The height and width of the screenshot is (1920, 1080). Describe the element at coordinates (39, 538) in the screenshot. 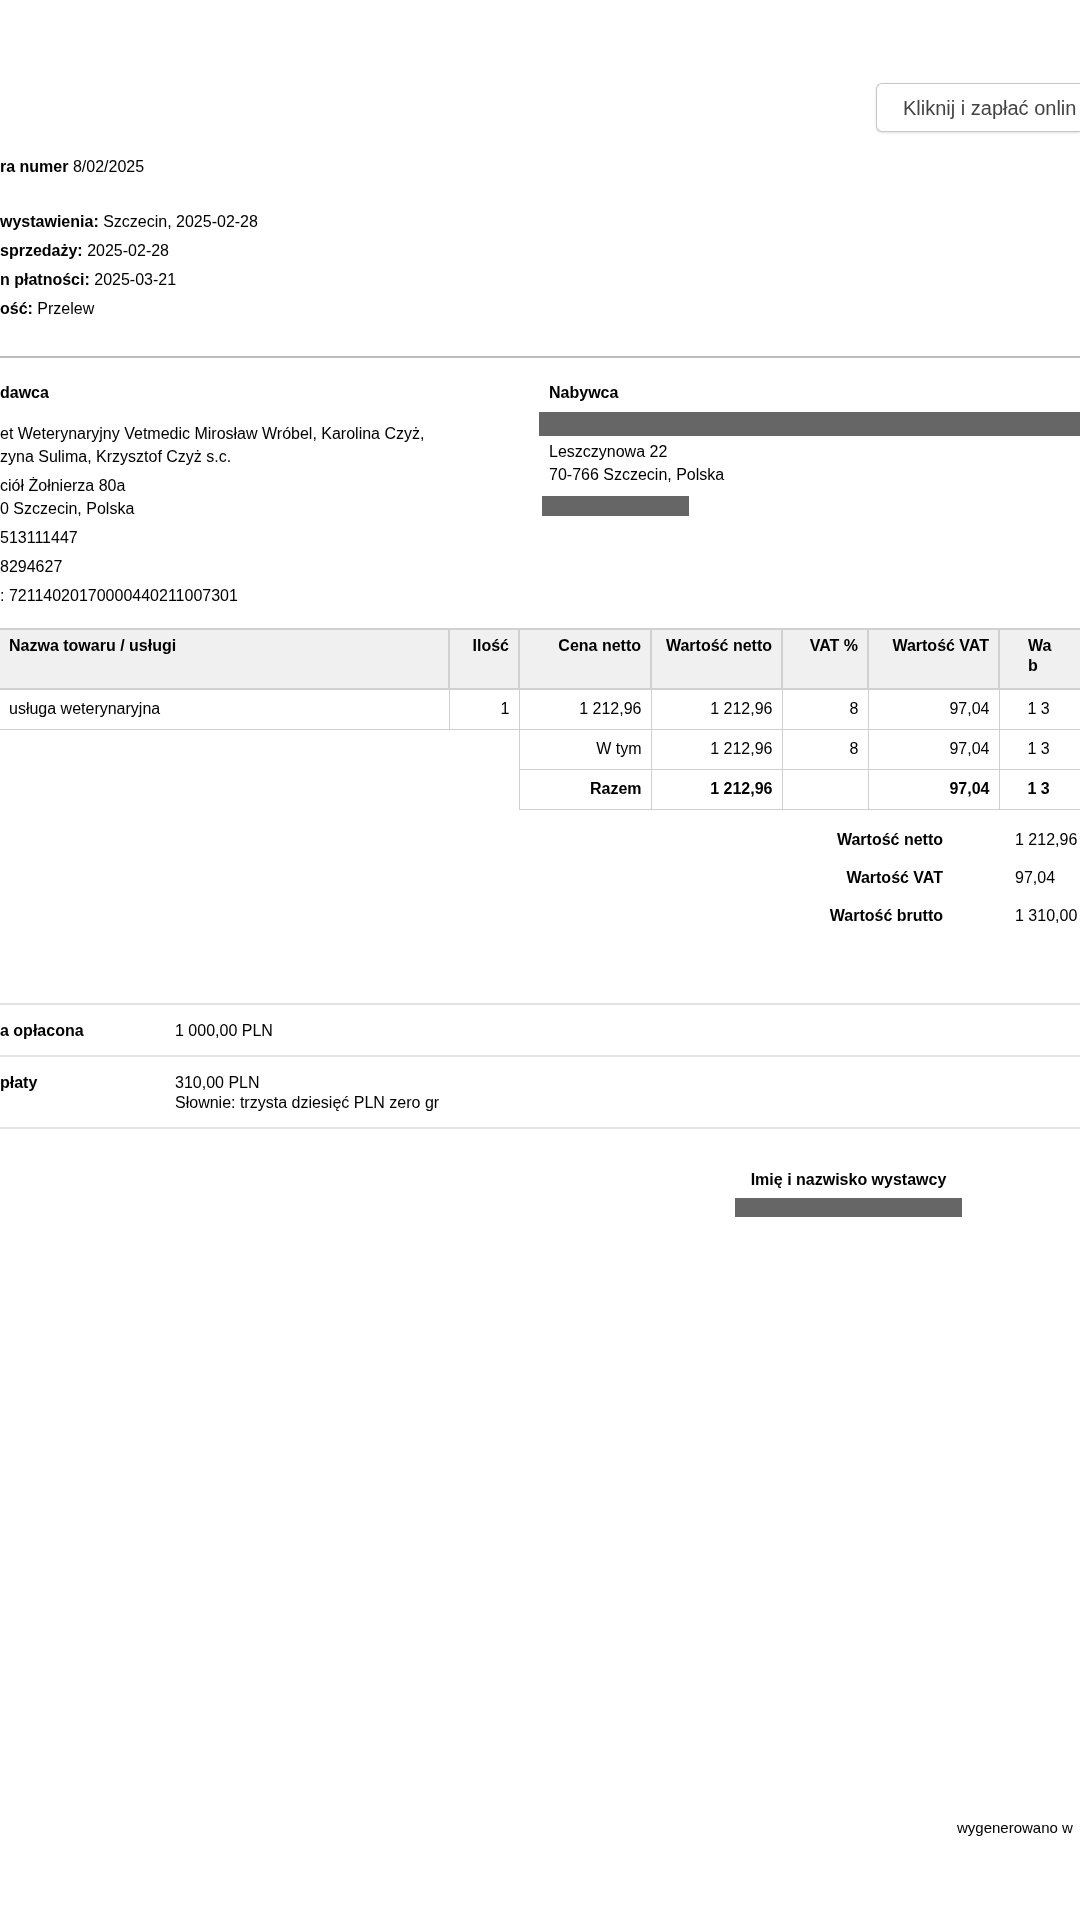

I see `seller-detail: 513111447` at that location.